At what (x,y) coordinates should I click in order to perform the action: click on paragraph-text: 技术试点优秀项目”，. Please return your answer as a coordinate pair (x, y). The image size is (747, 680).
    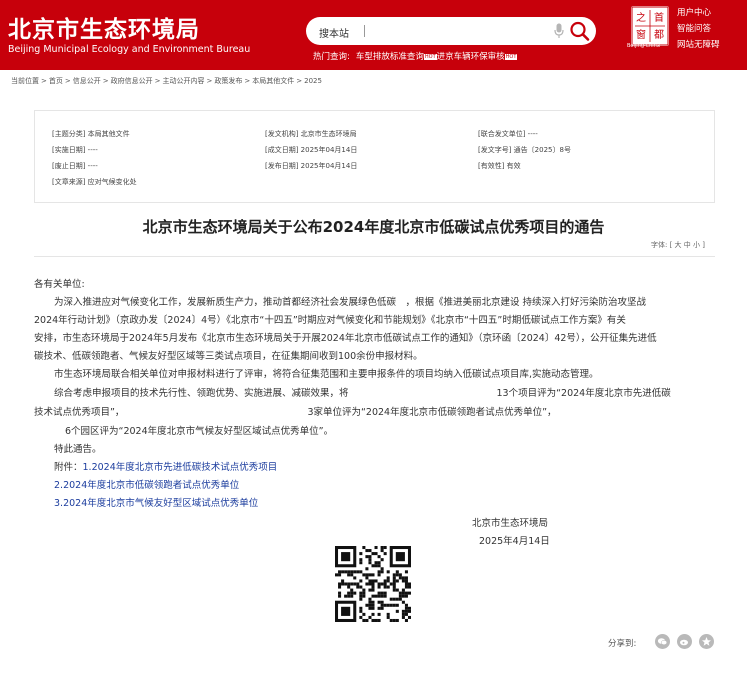
    Looking at the image, I should click on (79, 412).